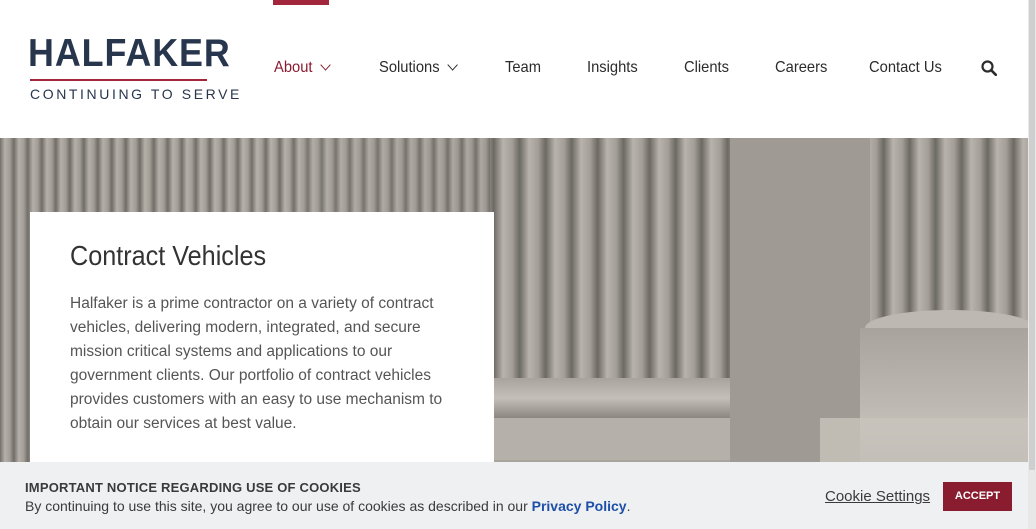 Image resolution: width=1036 pixels, height=529 pixels. I want to click on nav-item-contact-us: Contact Us, so click(905, 68).